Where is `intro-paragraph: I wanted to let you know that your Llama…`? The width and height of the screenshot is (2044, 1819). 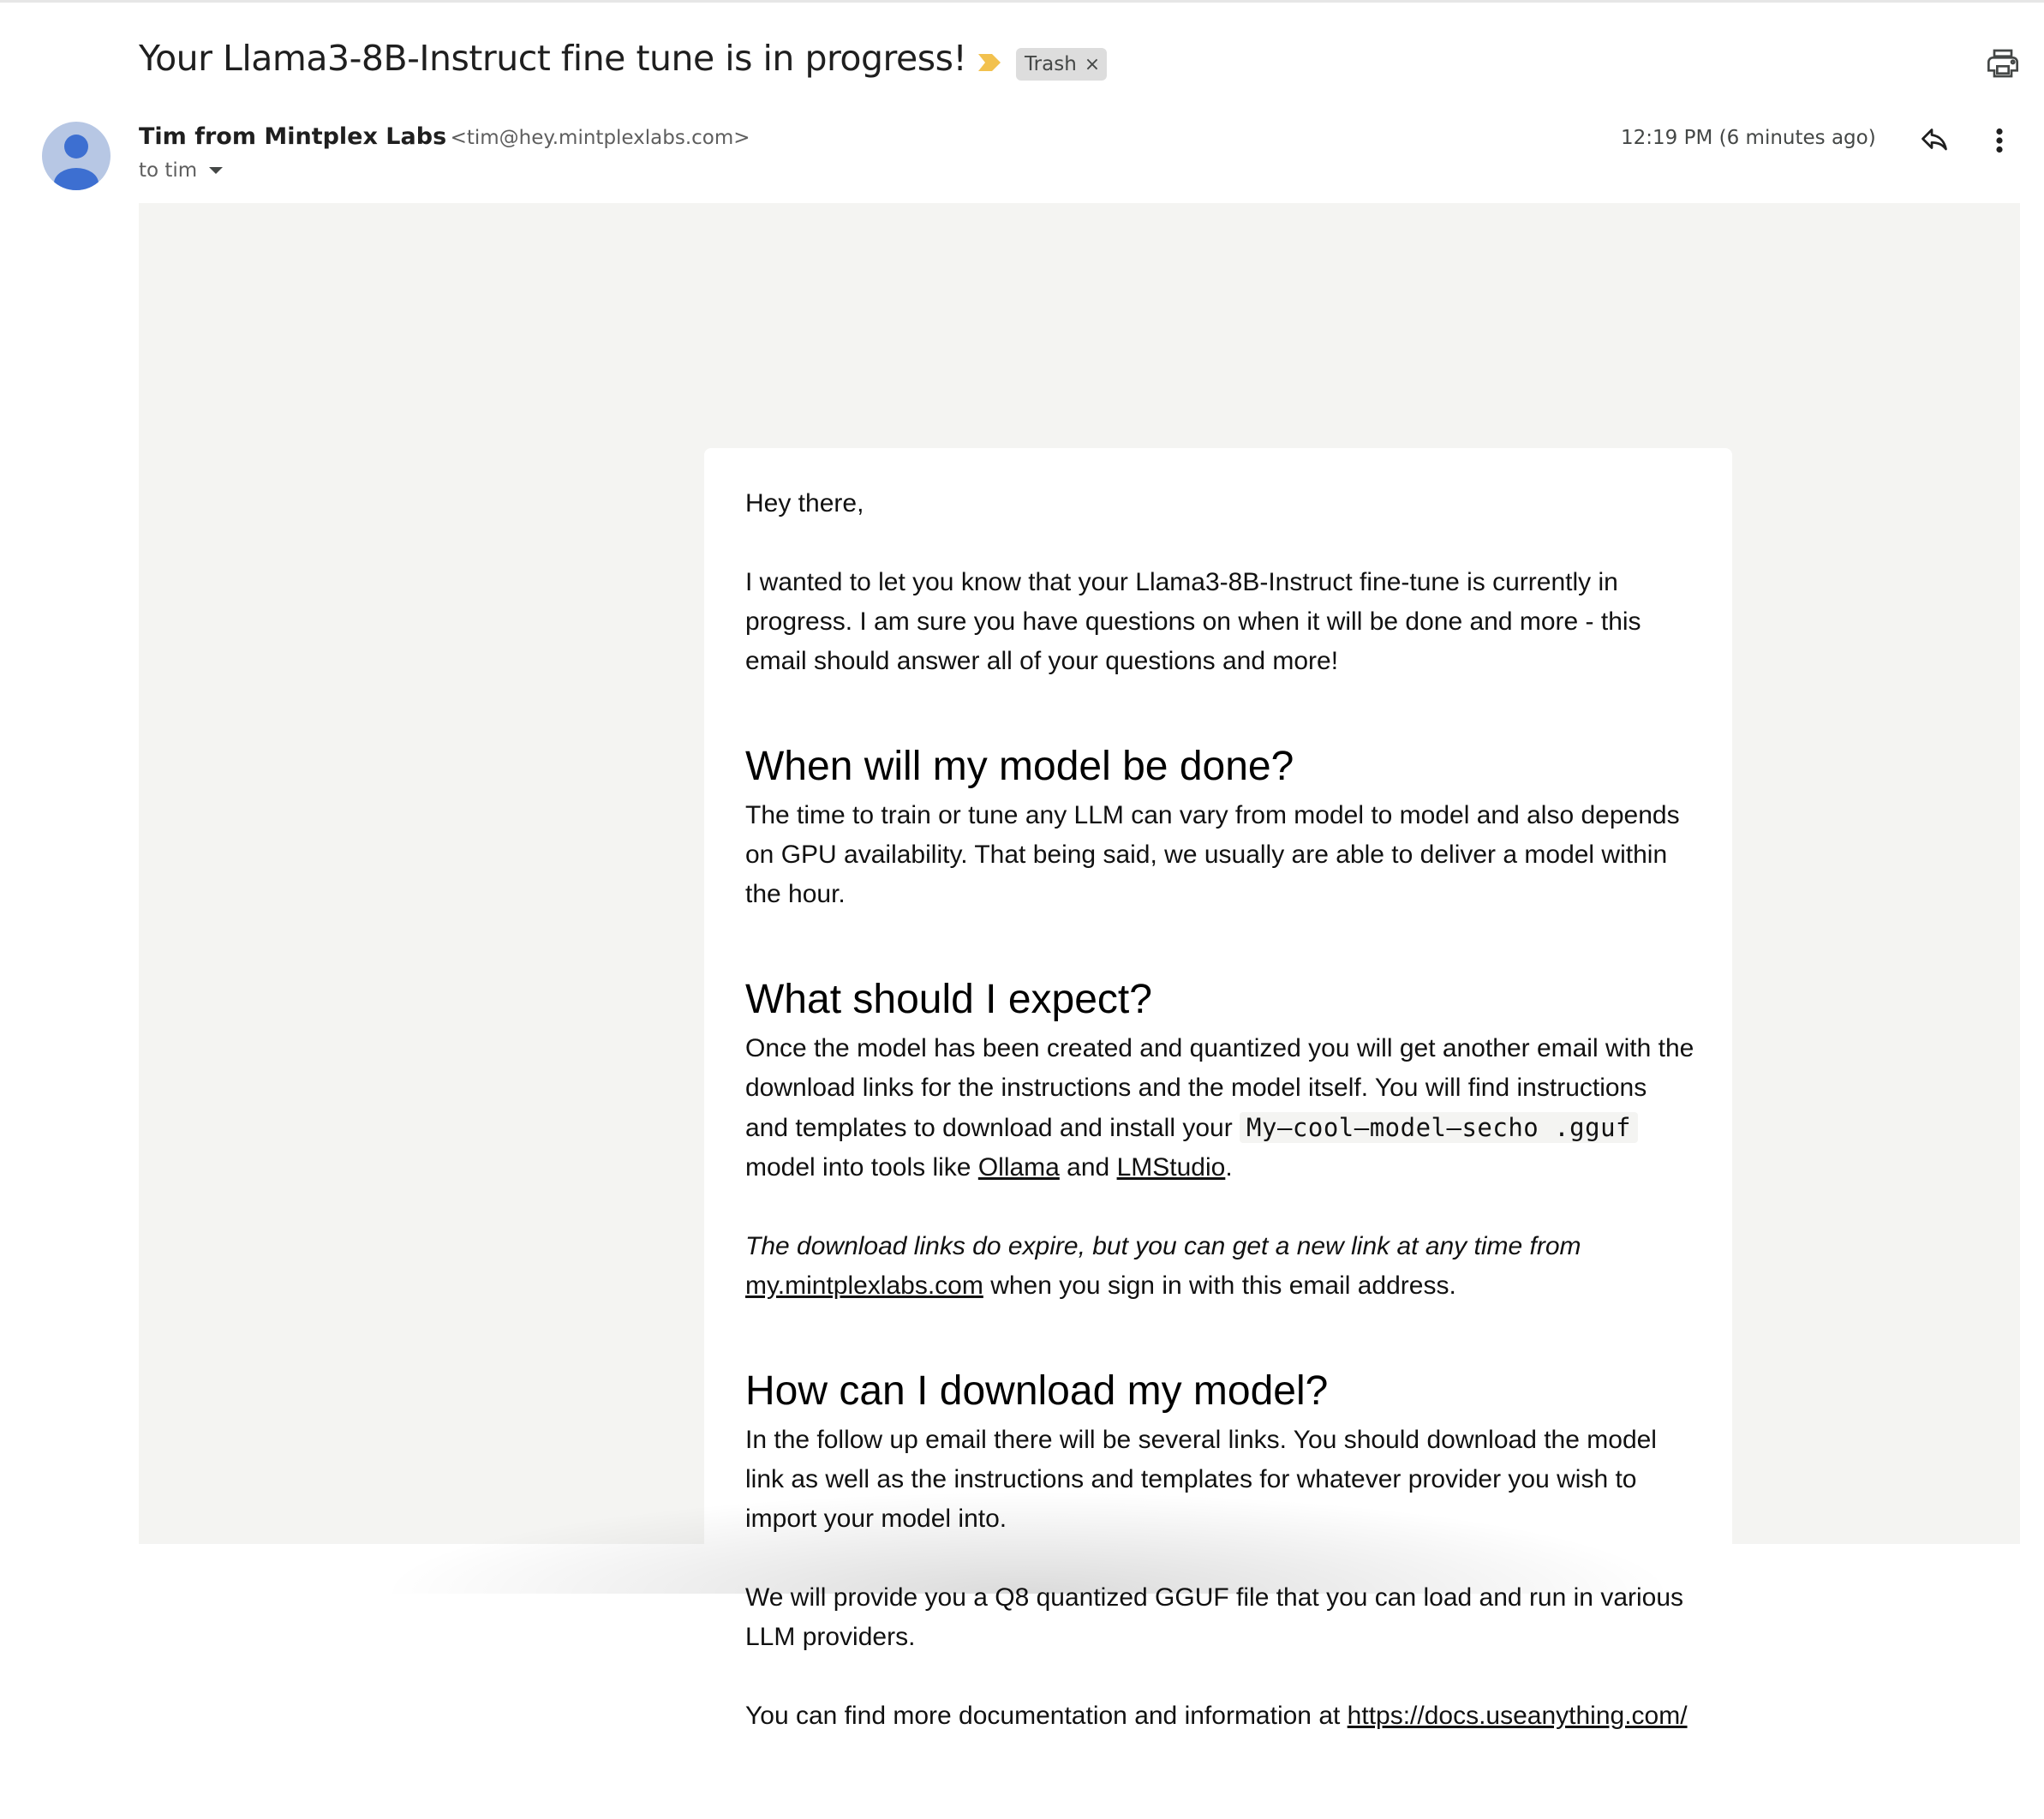 intro-paragraph: I wanted to let you know that your Llama… is located at coordinates (1193, 621).